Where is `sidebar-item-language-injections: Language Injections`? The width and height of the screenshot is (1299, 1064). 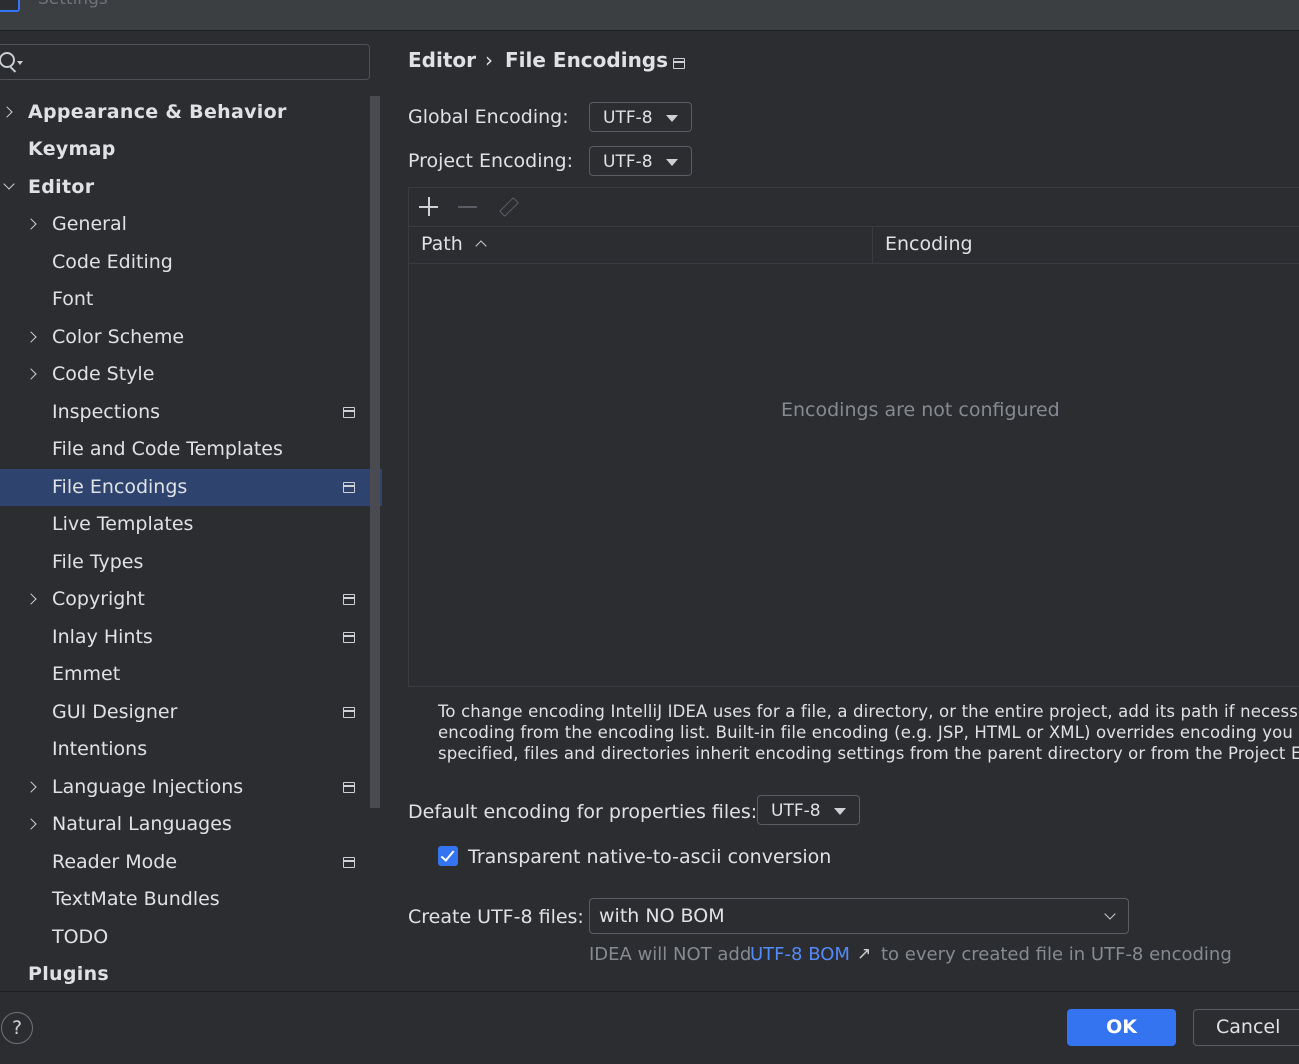 sidebar-item-language-injections: Language Injections is located at coordinates (191, 787).